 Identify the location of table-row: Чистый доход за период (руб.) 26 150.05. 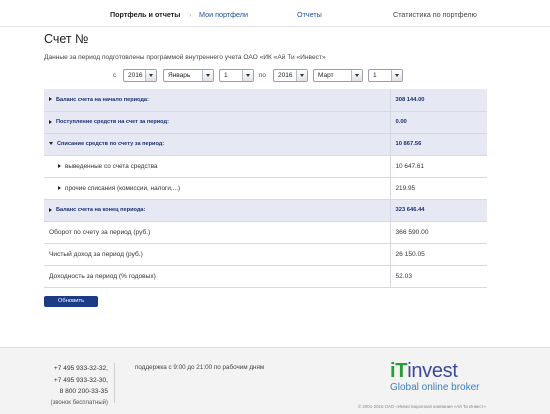
(265, 254).